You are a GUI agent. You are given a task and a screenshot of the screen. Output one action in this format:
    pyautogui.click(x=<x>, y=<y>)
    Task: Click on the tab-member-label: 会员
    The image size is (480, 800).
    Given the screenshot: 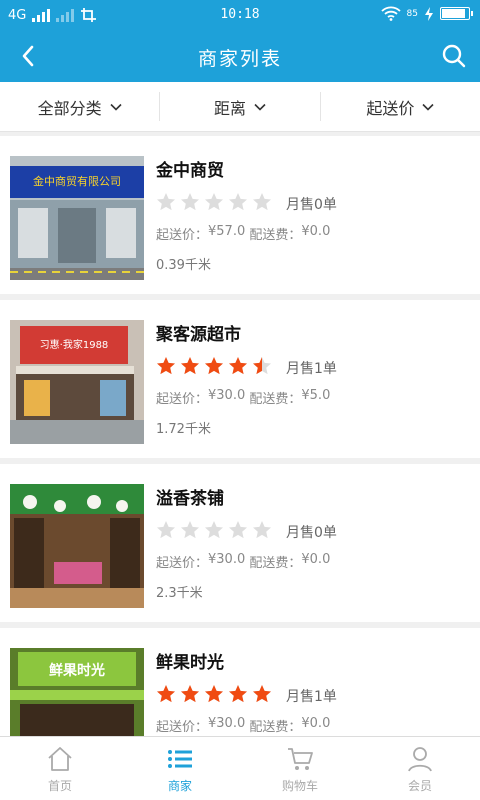 What is the action you would take?
    pyautogui.click(x=419, y=785)
    